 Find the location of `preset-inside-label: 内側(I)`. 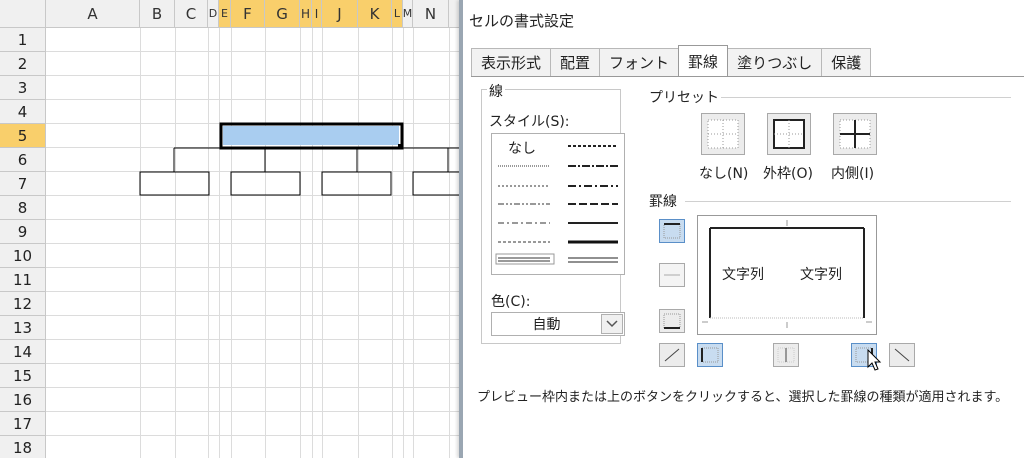

preset-inside-label: 内側(I) is located at coordinates (853, 174).